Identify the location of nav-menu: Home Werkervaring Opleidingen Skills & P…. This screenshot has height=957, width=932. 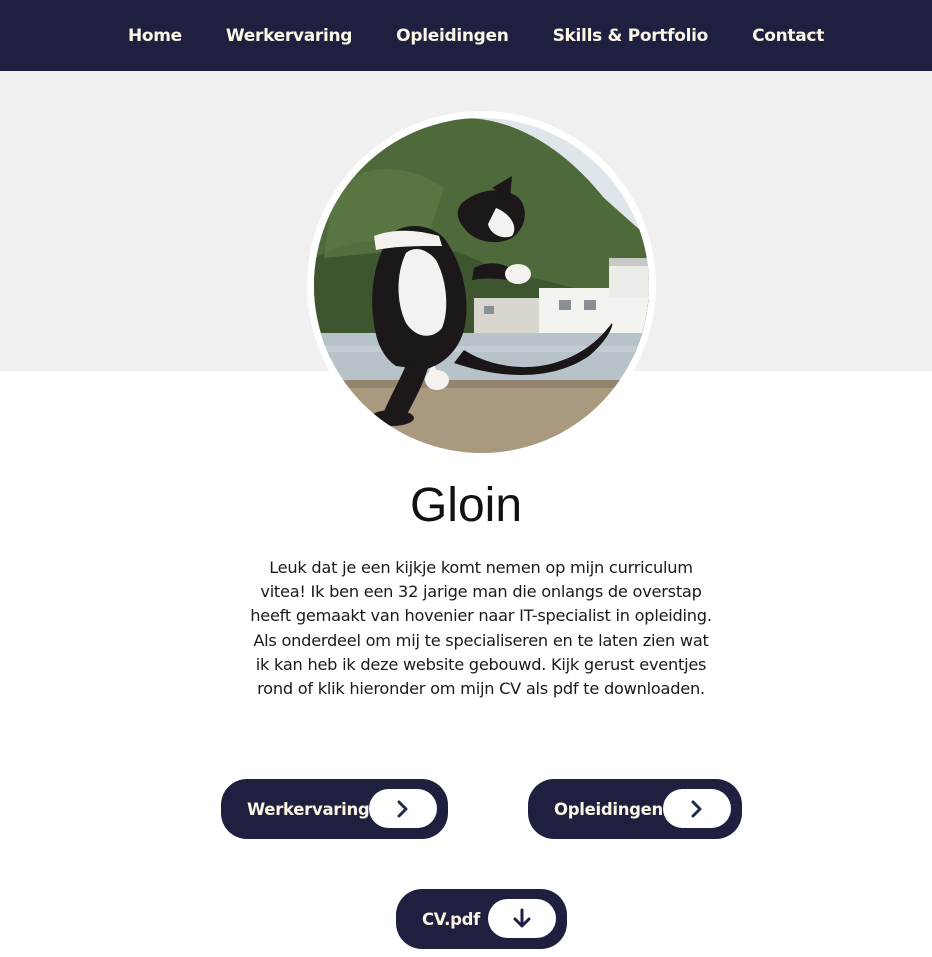
(466, 36).